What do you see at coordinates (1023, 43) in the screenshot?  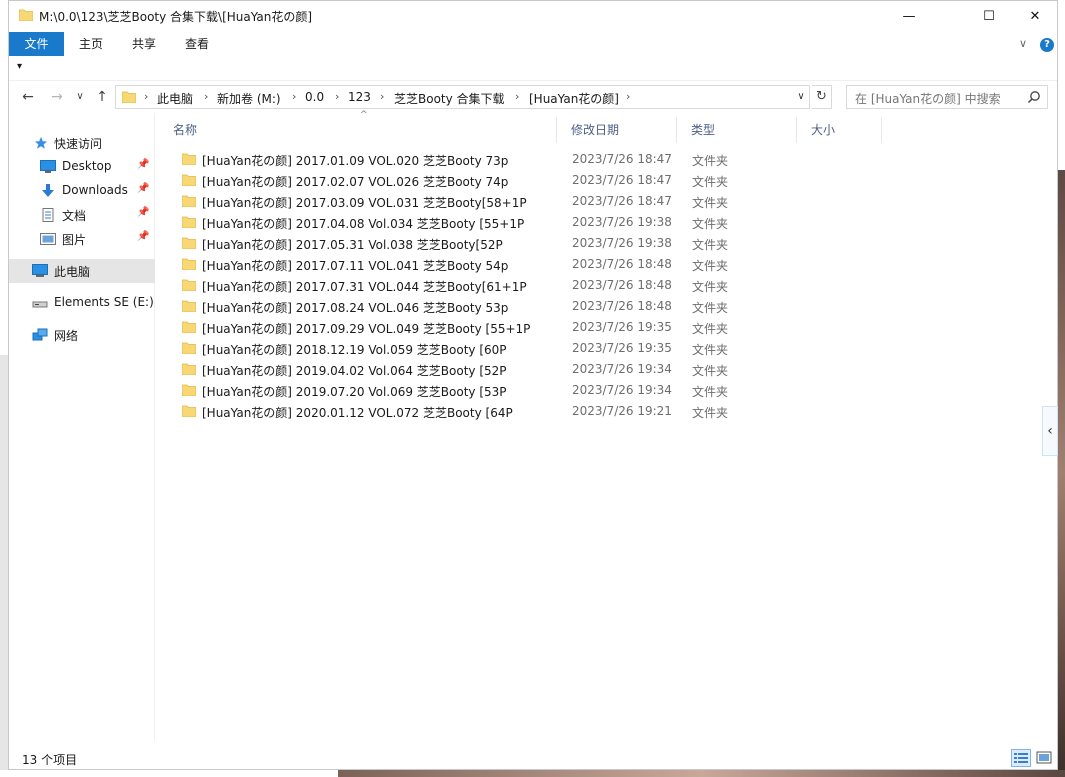 I see `ribbon-expand-icon: ∨` at bounding box center [1023, 43].